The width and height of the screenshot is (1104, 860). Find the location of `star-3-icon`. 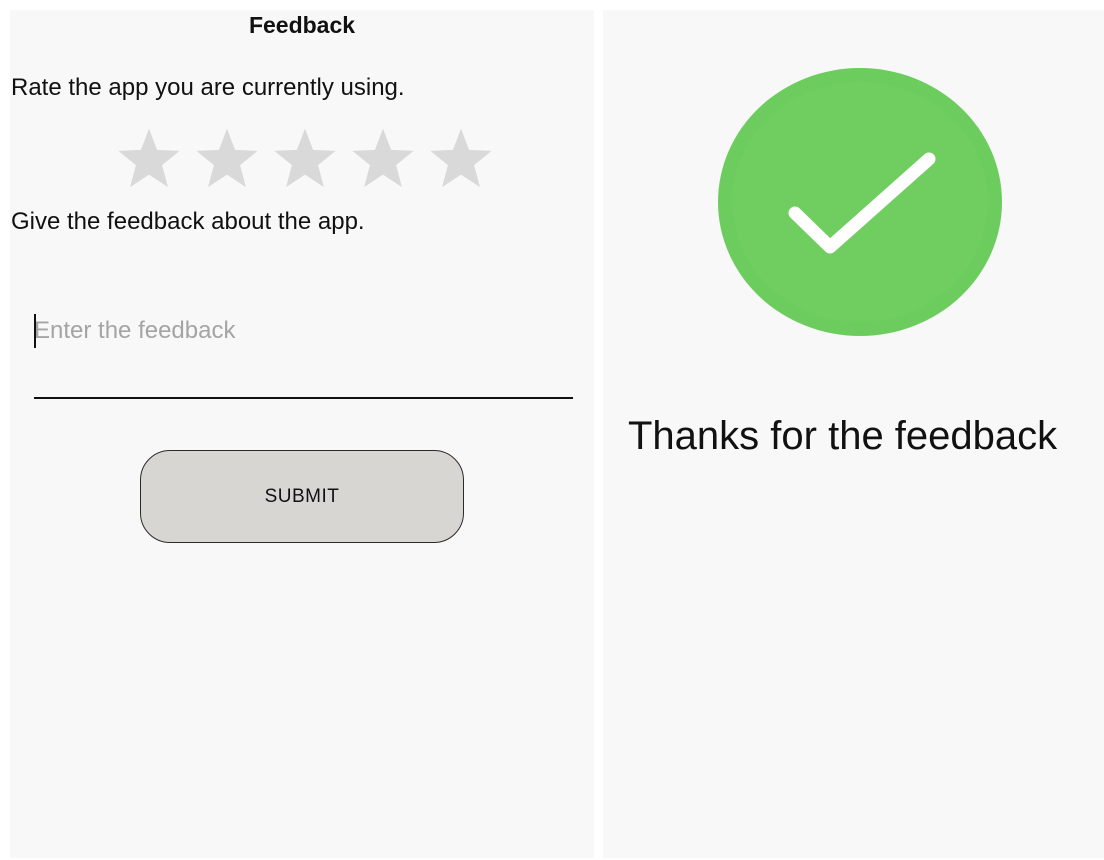

star-3-icon is located at coordinates (305, 159).